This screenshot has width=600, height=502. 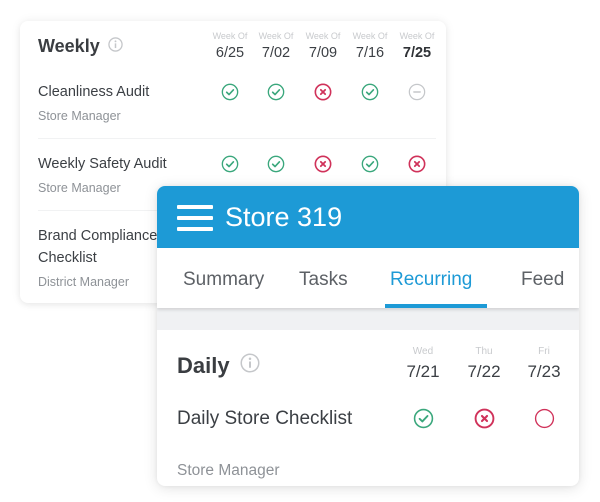 I want to click on task-name-line1: Brand Compliance, so click(x=98, y=236).